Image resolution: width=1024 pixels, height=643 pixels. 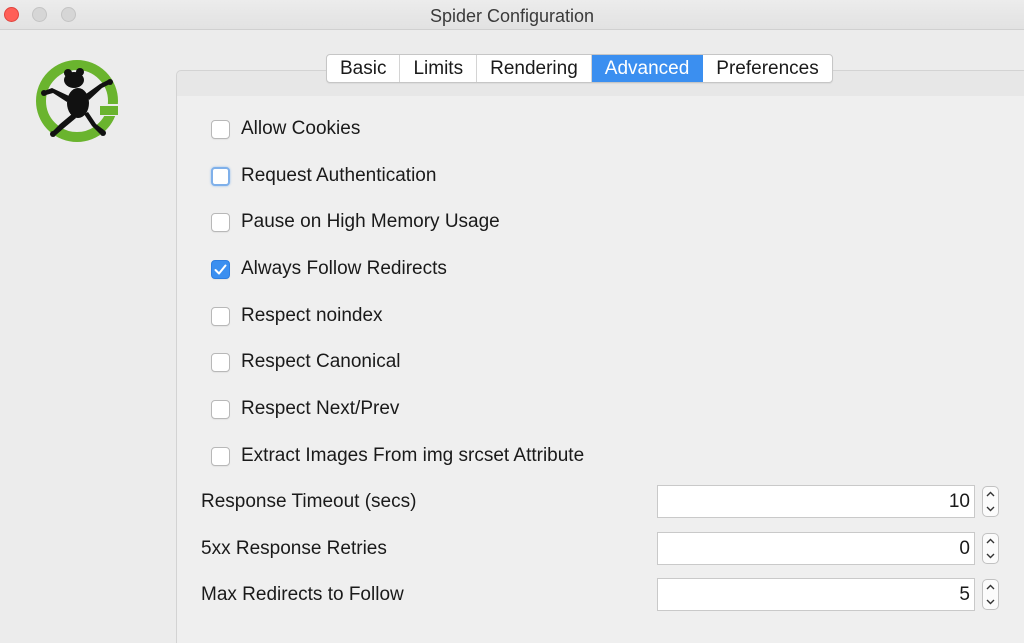 I want to click on checkbox-label: Pause on High Memory Usage, so click(x=370, y=221).